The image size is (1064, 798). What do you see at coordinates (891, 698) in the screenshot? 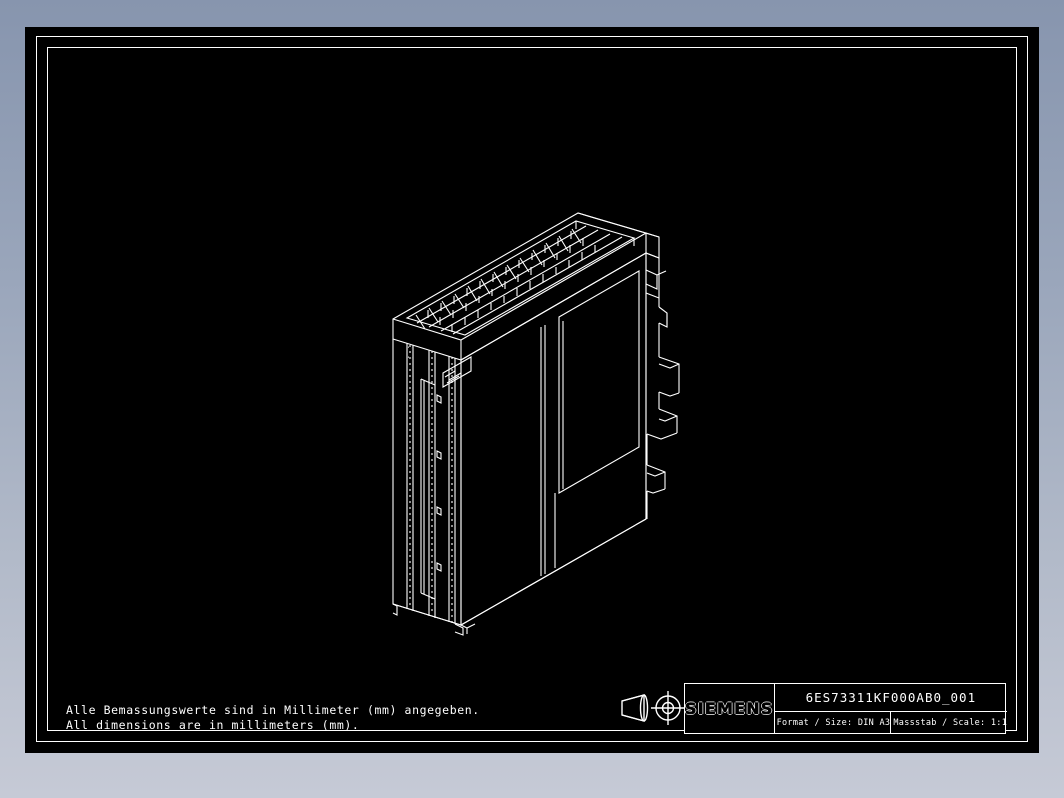
I see `part-number-field: 6ES73311KF000AB0_001` at bounding box center [891, 698].